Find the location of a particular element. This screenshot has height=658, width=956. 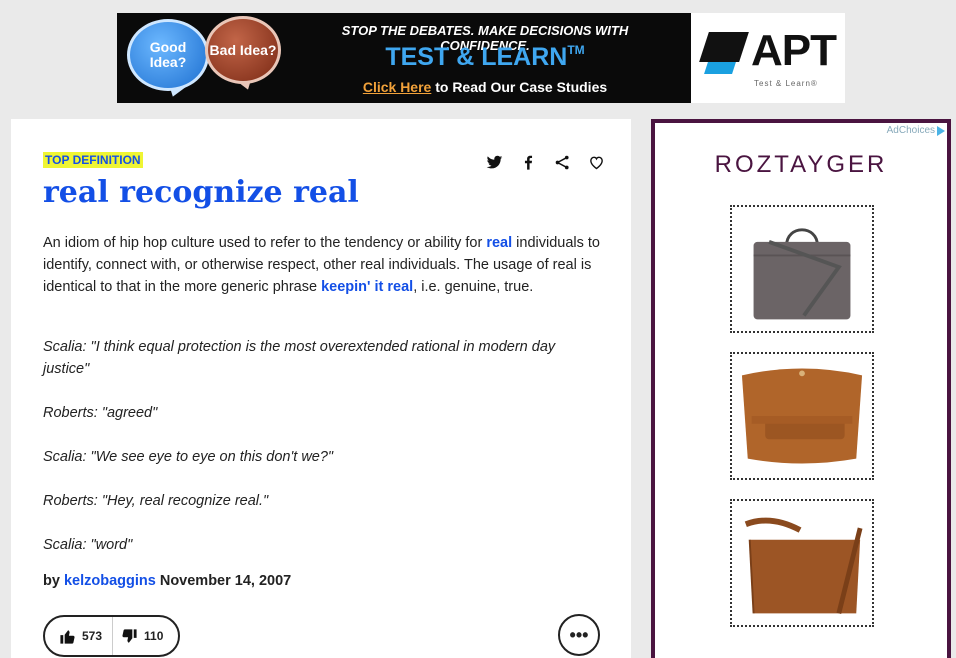

apt-logo: APT Test & Learn® is located at coordinates (768, 58).